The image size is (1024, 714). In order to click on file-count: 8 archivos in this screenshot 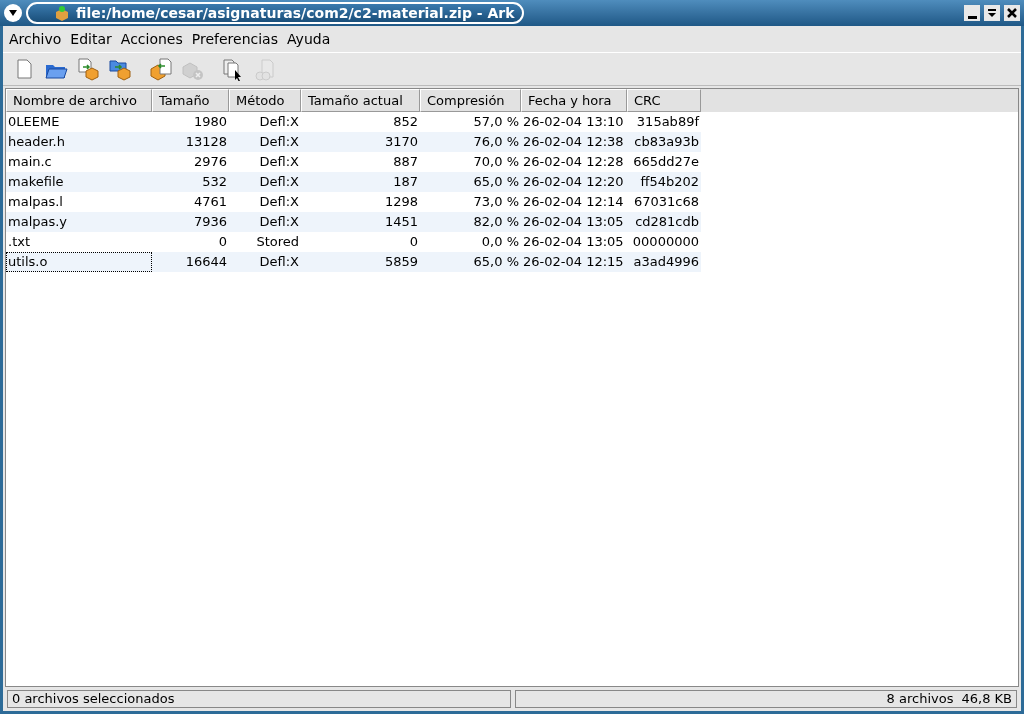, I will do `click(920, 699)`.